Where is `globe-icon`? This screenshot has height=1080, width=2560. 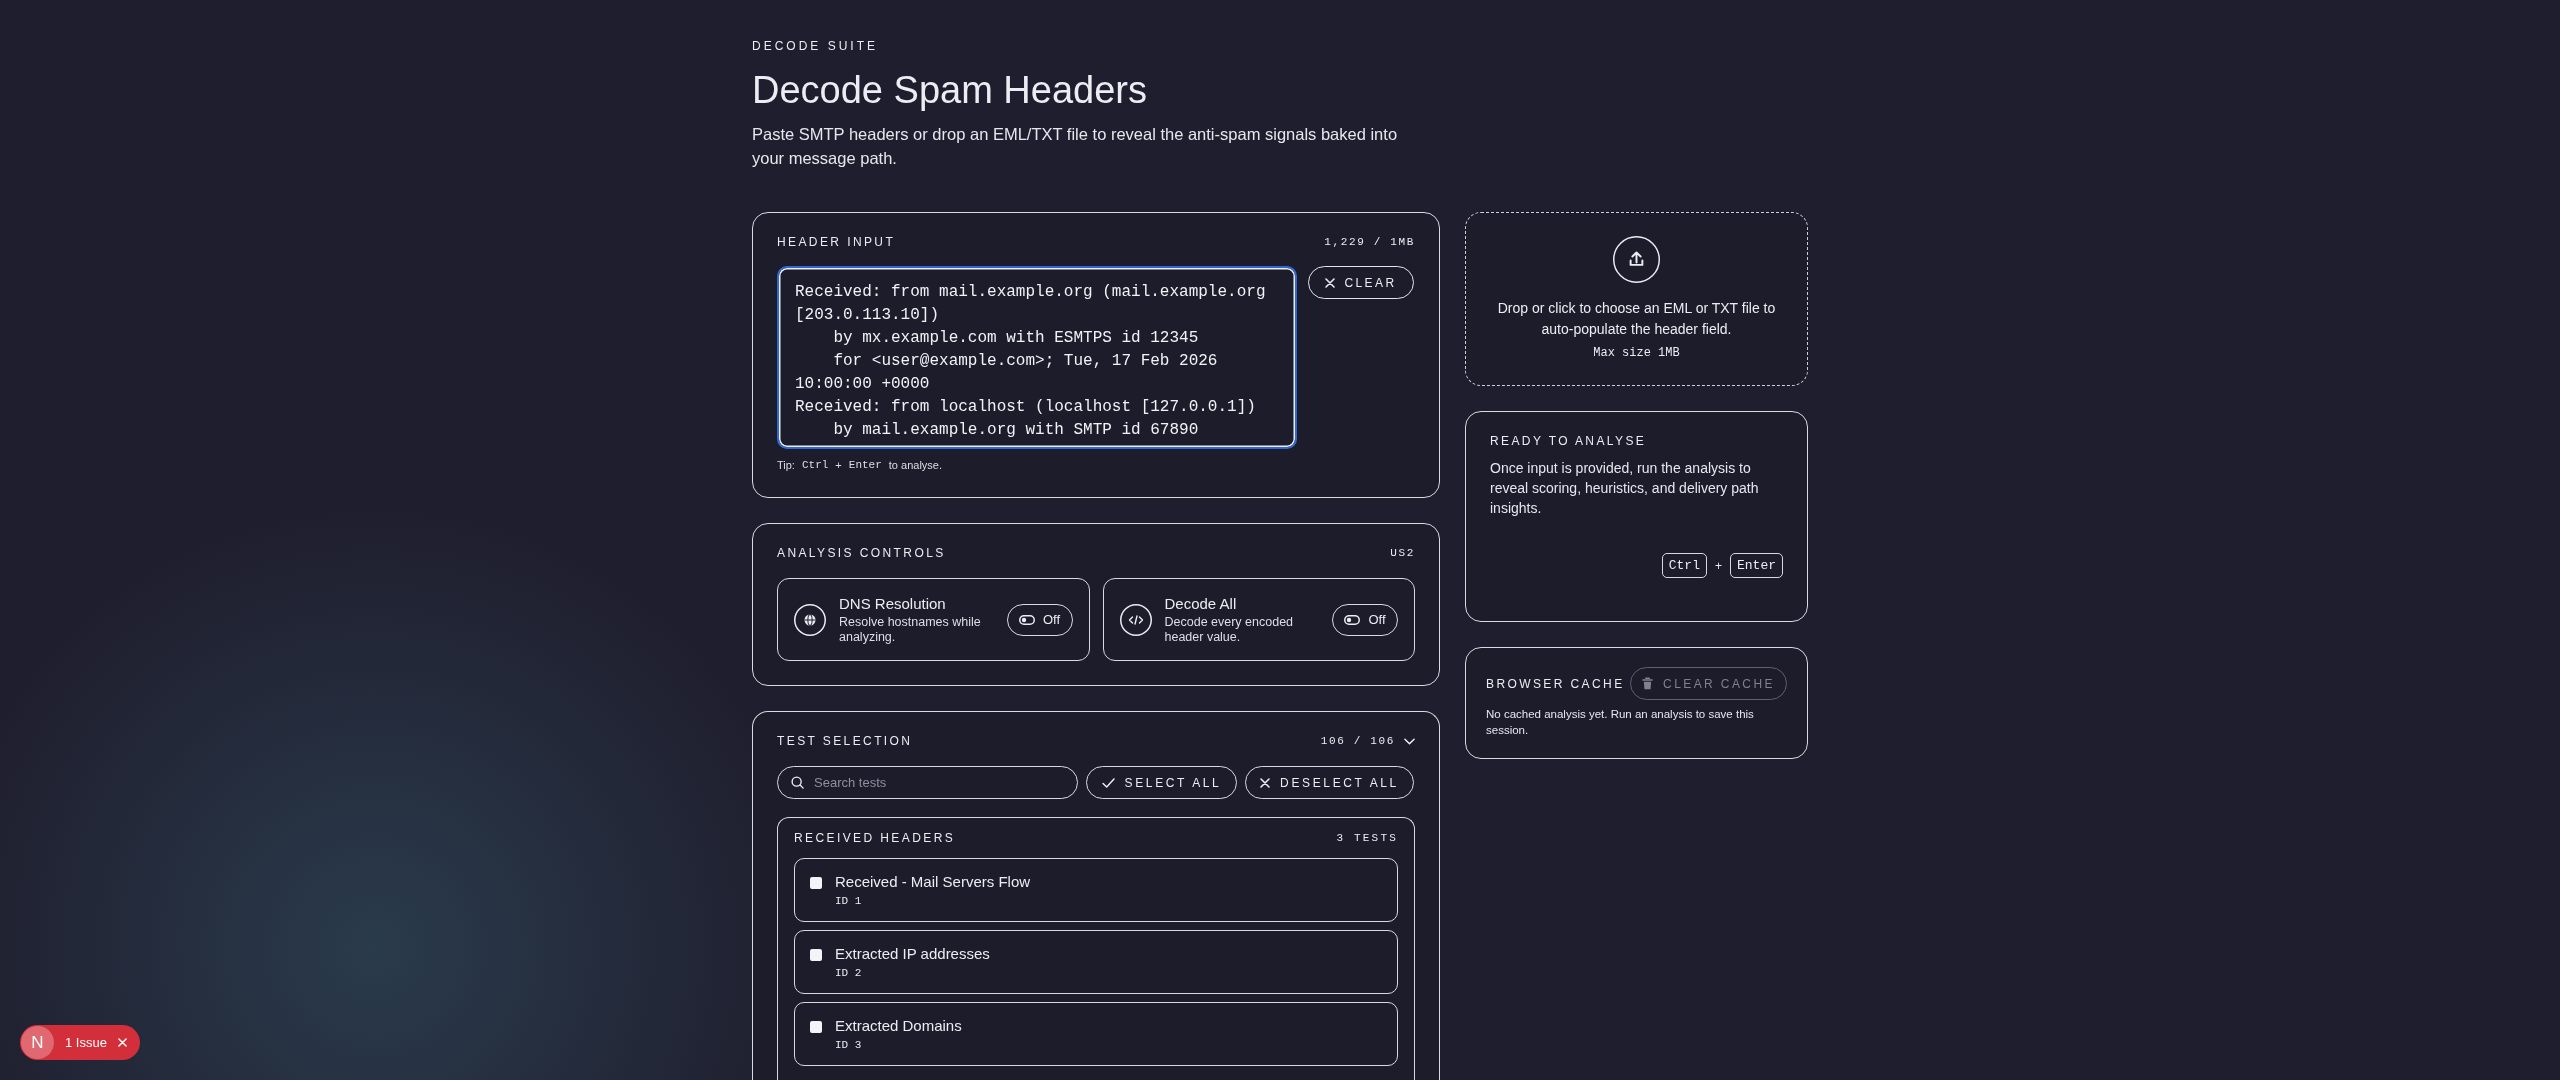 globe-icon is located at coordinates (810, 619).